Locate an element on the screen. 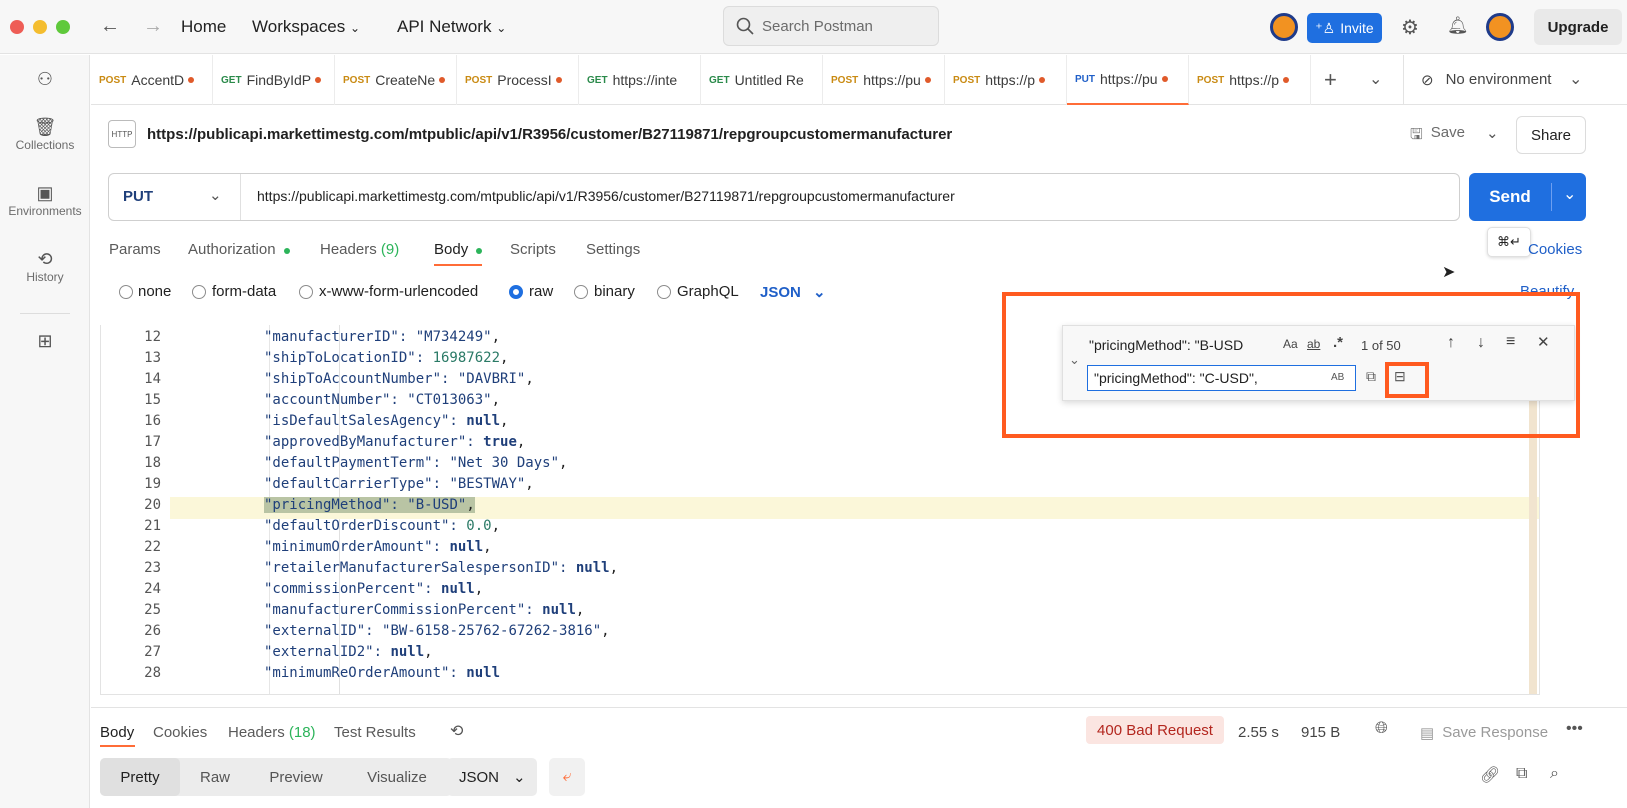 The width and height of the screenshot is (1627, 808). response-size: 915 B is located at coordinates (1320, 732).